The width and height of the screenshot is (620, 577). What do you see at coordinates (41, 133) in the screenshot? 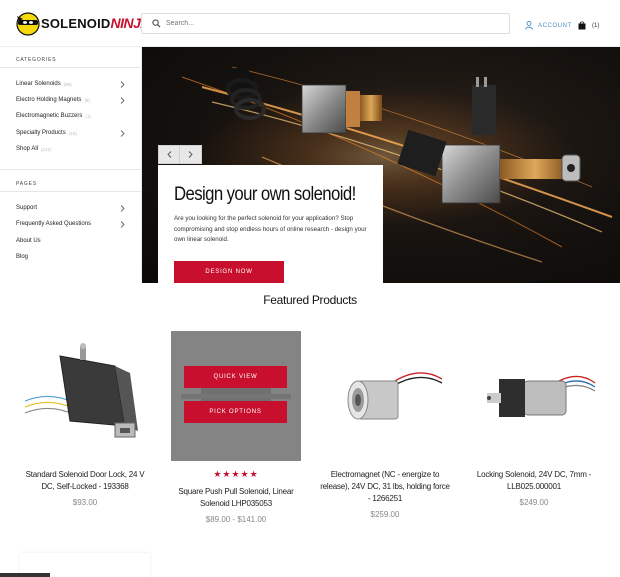
I see `sidebar-item-label: Specialty Products` at bounding box center [41, 133].